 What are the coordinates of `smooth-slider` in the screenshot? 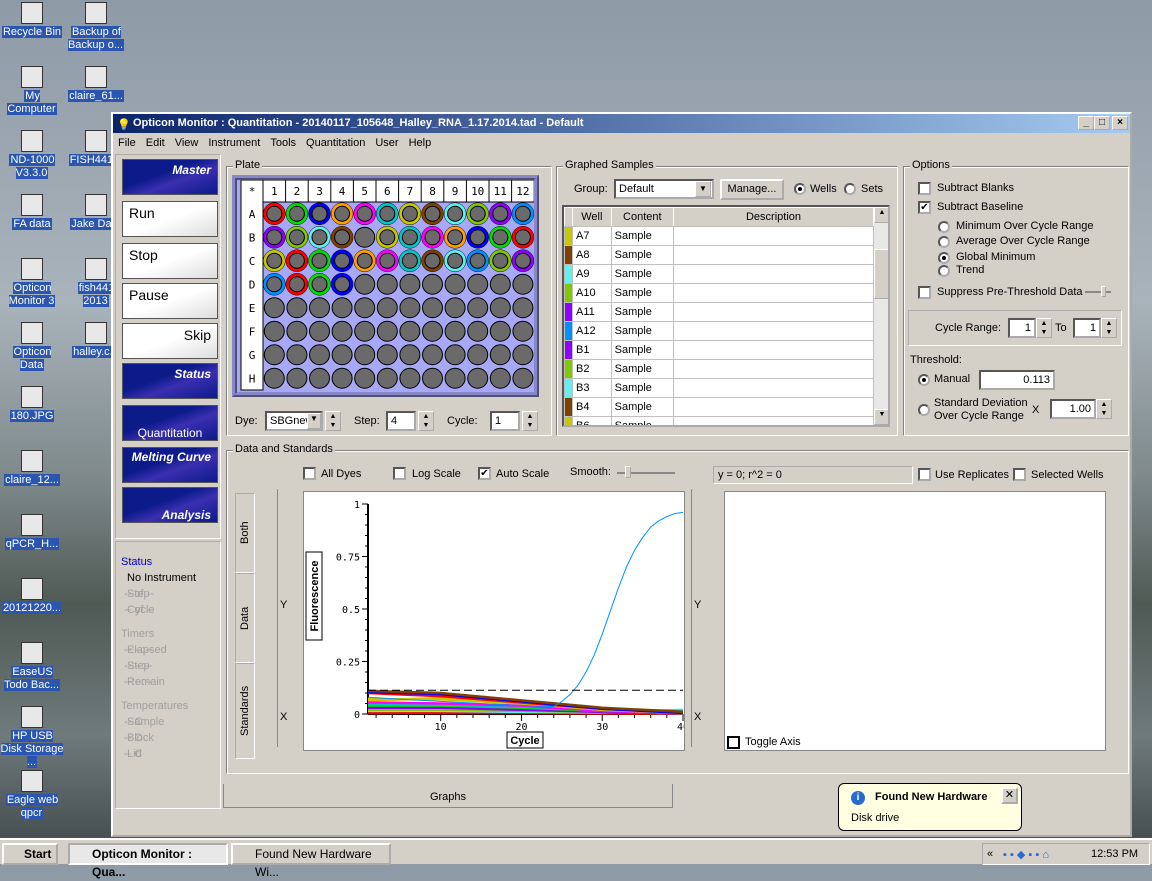 It's located at (646, 472).